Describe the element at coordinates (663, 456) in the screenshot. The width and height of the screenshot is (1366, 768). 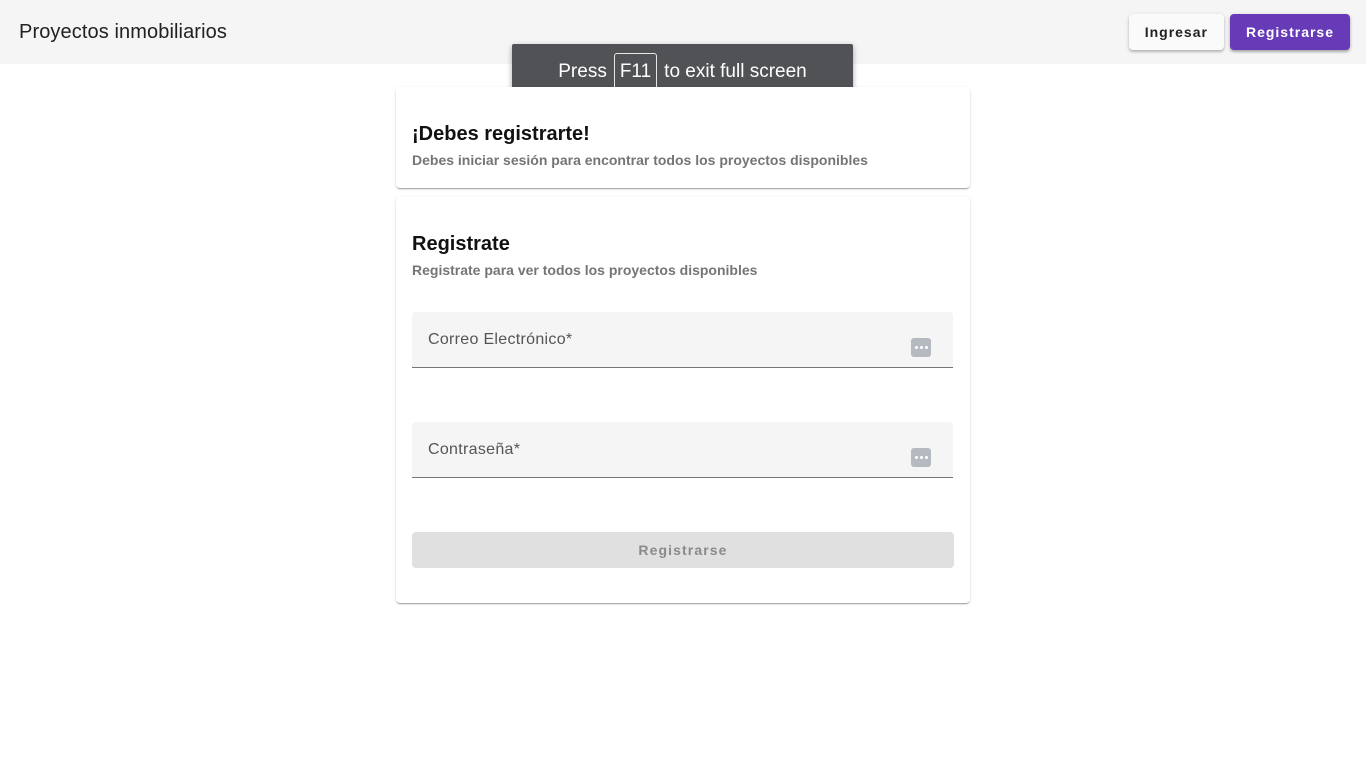
I see `password-input` at that location.